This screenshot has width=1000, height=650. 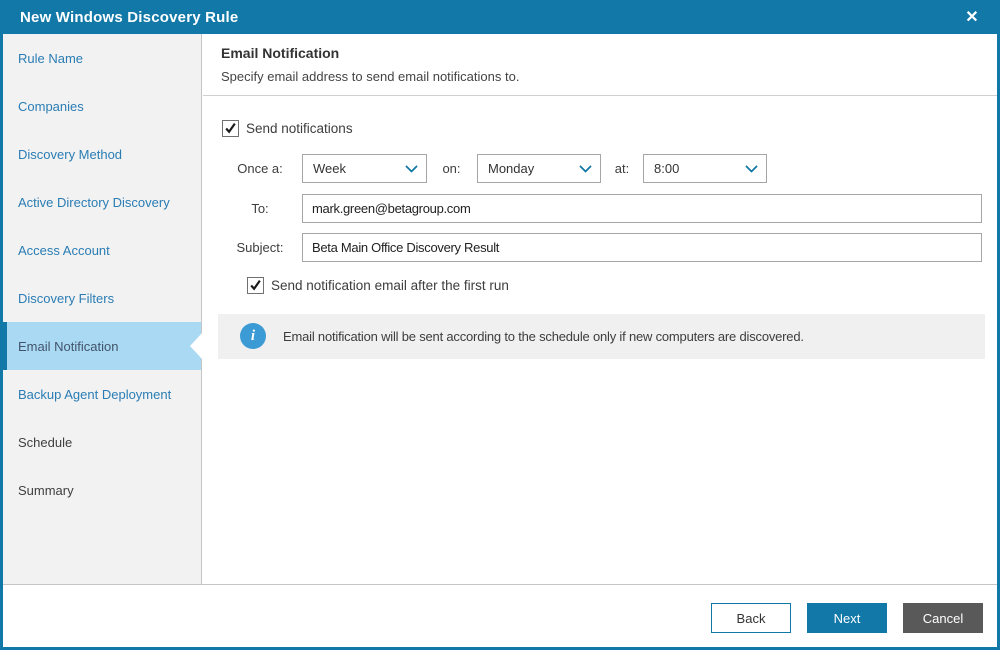 I want to click on sidebar-item-discovery-method: Discovery Method, so click(x=102, y=154).